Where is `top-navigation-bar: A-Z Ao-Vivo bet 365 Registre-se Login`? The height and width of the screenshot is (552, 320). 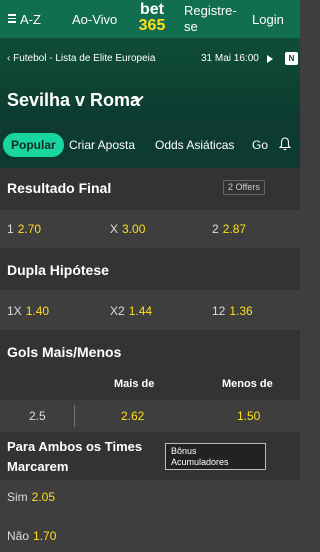
top-navigation-bar: A-Z Ao-Vivo bet 365 Registre-se Login is located at coordinates (150, 19).